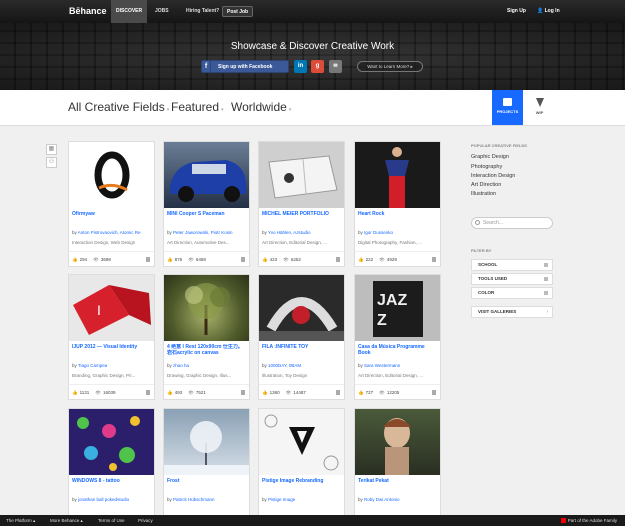 This screenshot has width=625, height=526. I want to click on sign-up-link: Sign Up, so click(516, 11).